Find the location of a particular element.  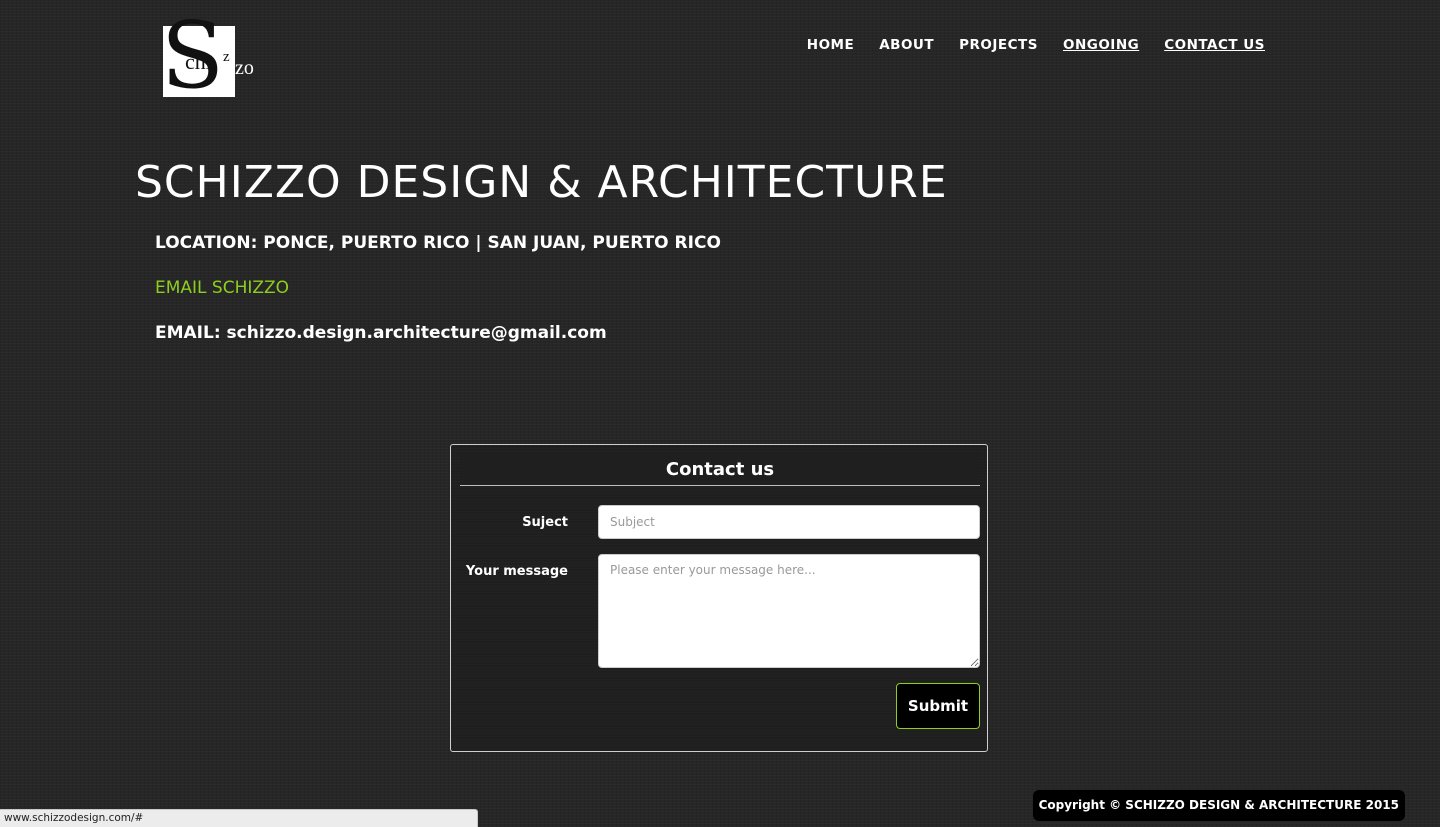

nav-item-ongoing: ONGOING is located at coordinates (1101, 45).